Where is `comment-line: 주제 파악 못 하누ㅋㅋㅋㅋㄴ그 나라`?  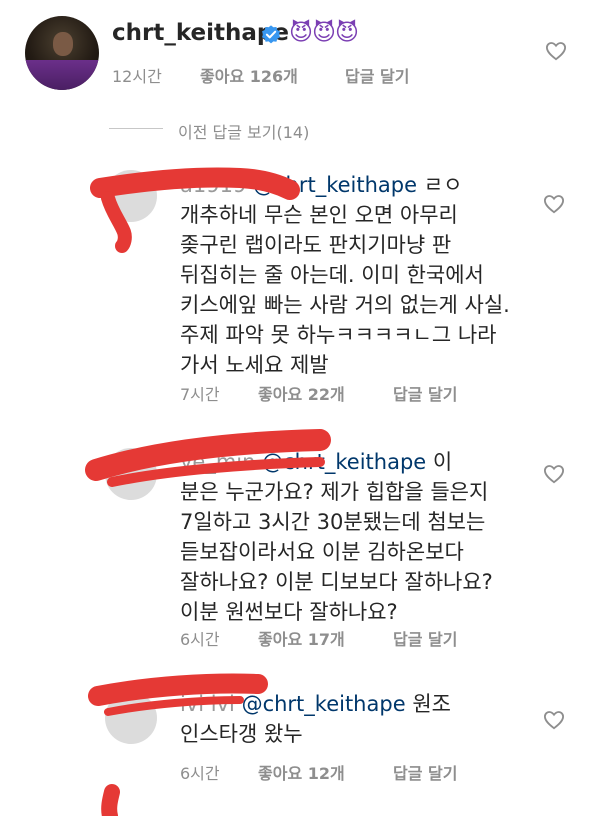 comment-line: 주제 파악 못 하누ㅋㅋㅋㅋㄴ그 나라 is located at coordinates (338, 335).